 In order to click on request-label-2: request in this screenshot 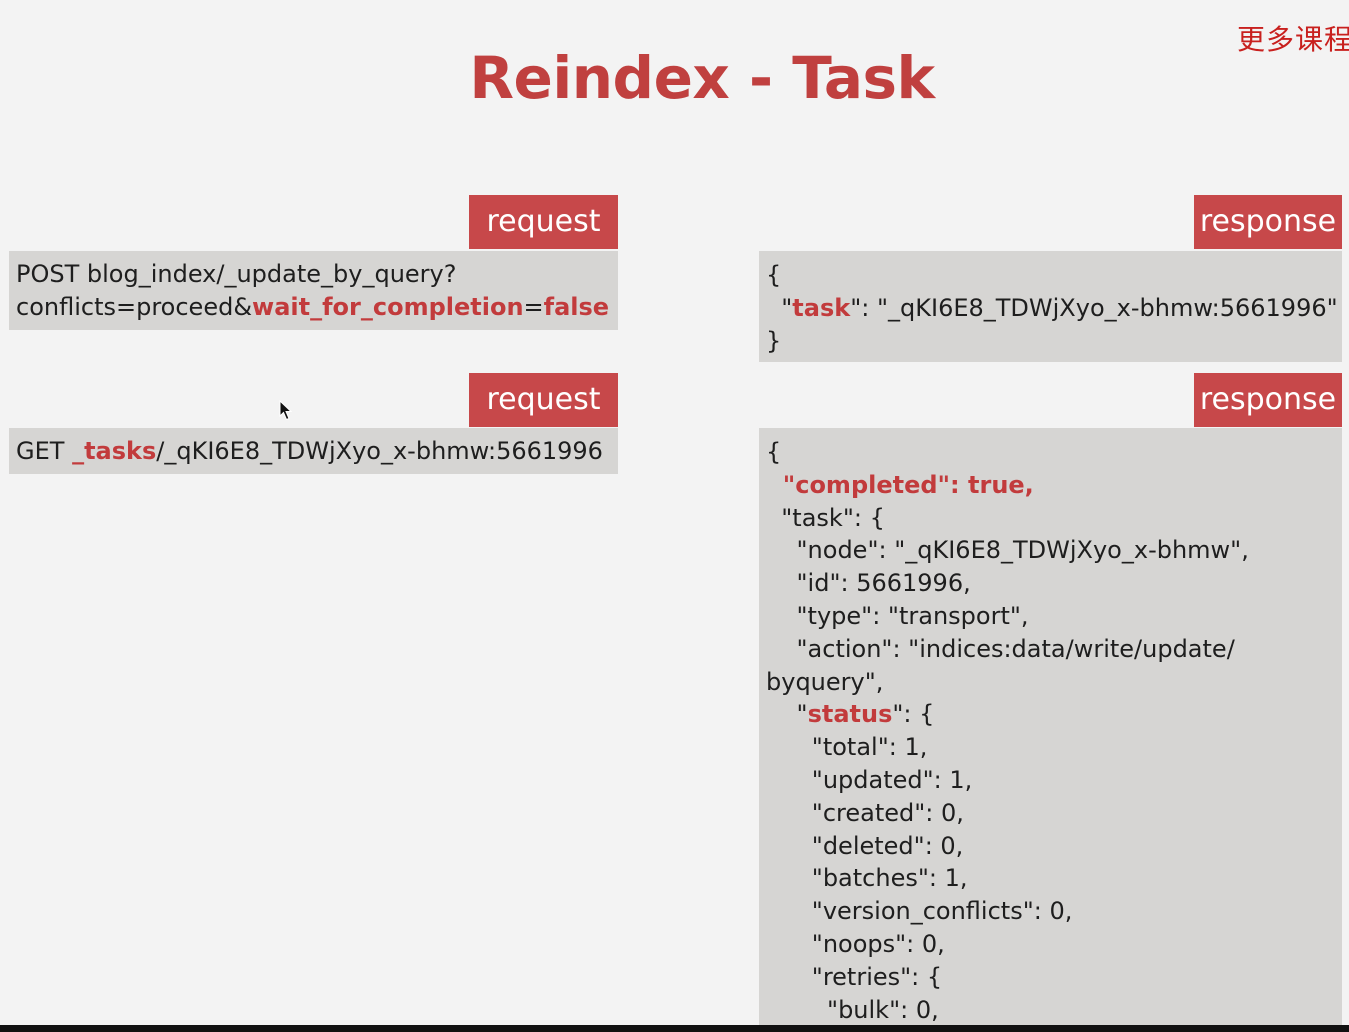, I will do `click(543, 400)`.